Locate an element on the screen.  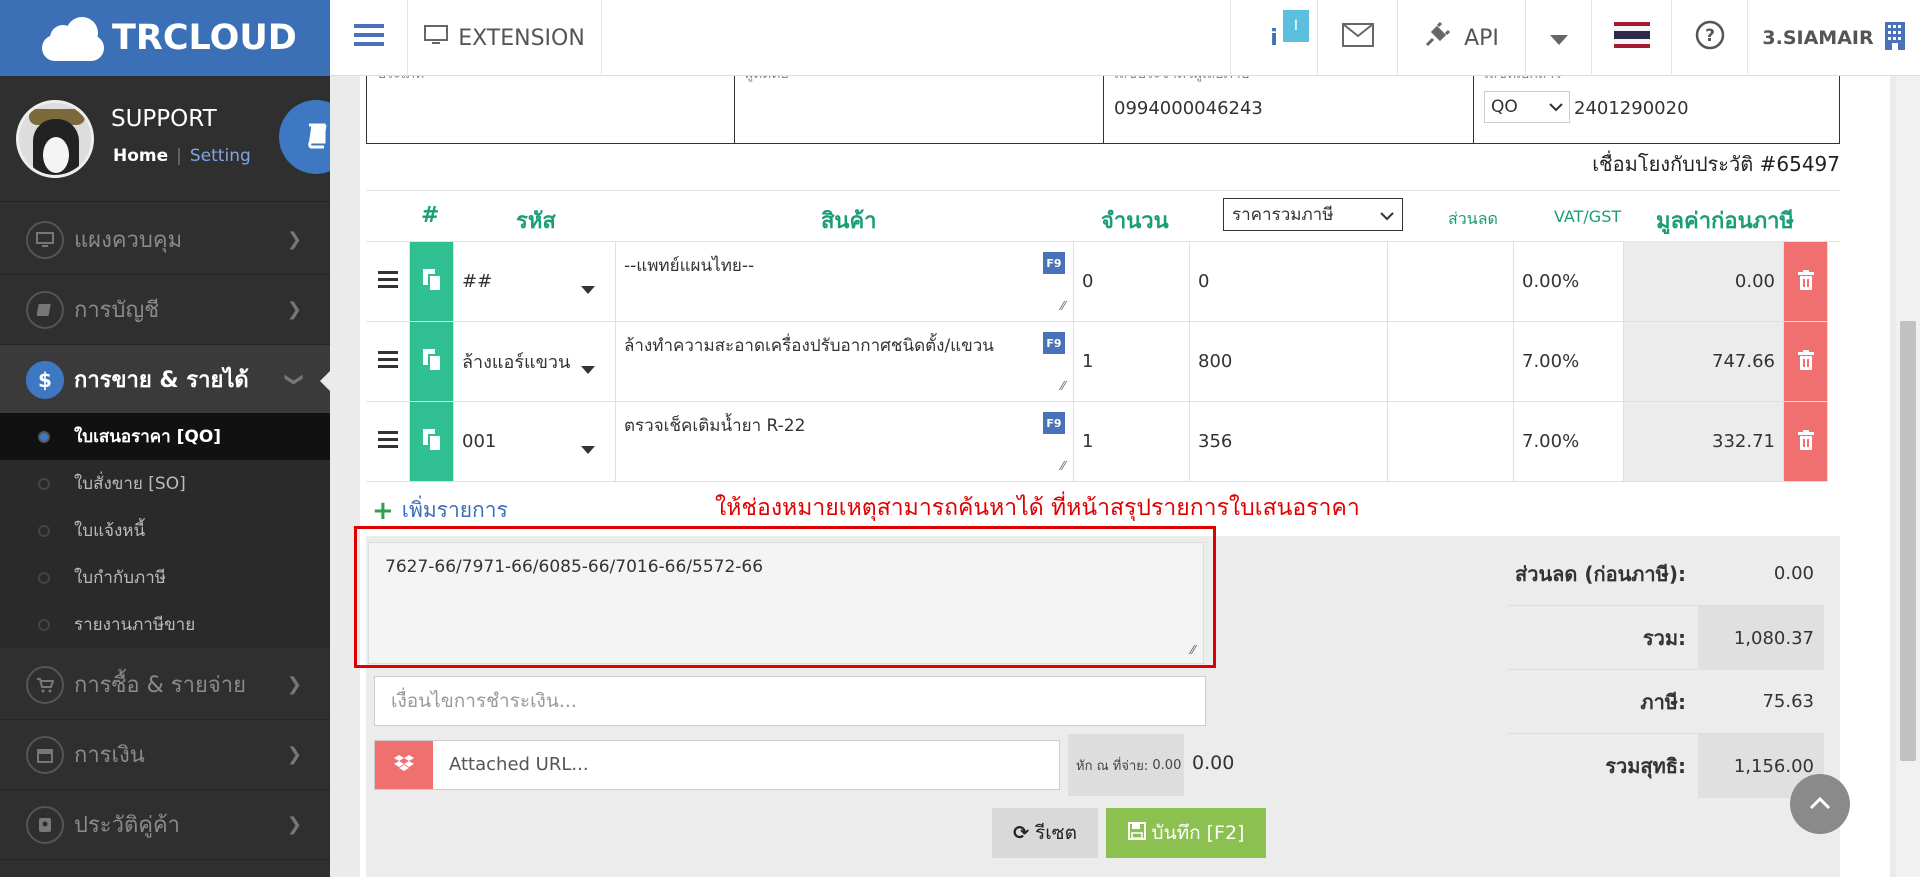
submenu-invoice: ใบแจ้งหนี้ is located at coordinates (165, 530).